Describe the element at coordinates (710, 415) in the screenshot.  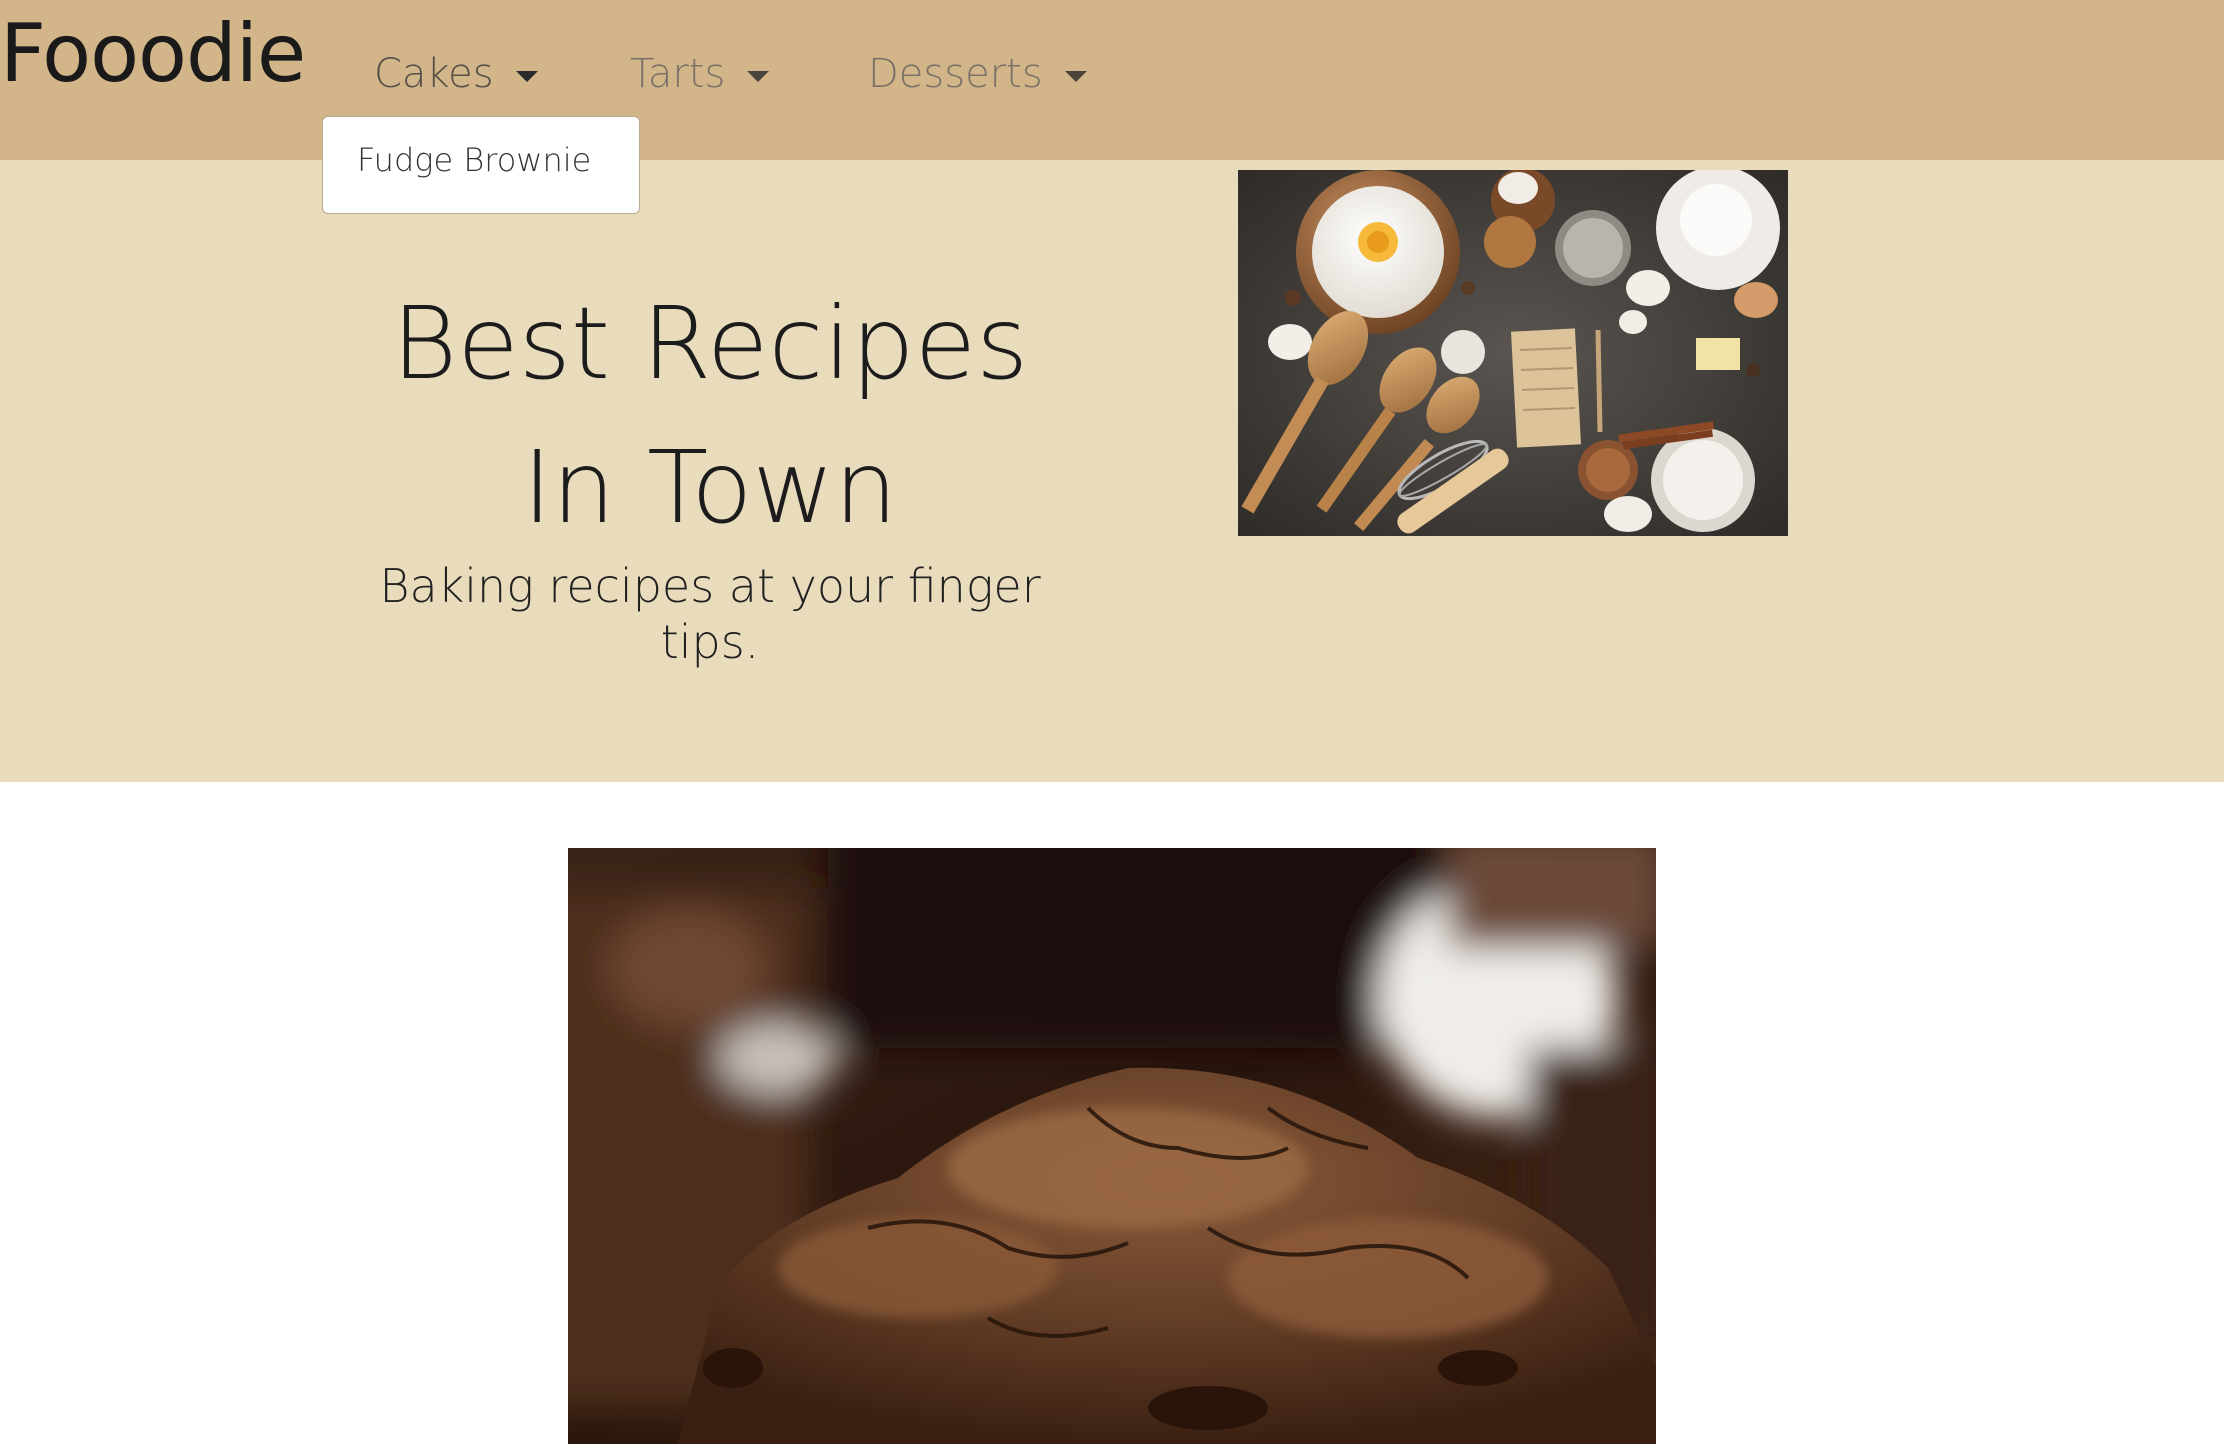
I see `hero-title: Best Recipes In Town` at that location.